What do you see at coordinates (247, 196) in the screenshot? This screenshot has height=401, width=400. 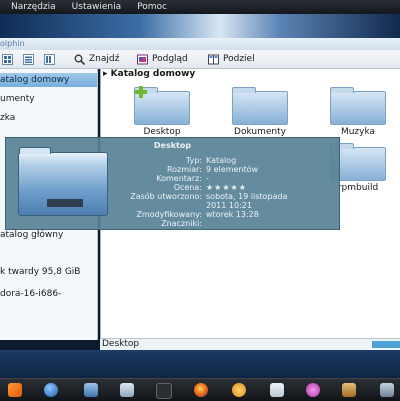 I see `tooltip-value: sobota, 19 listopada` at bounding box center [247, 196].